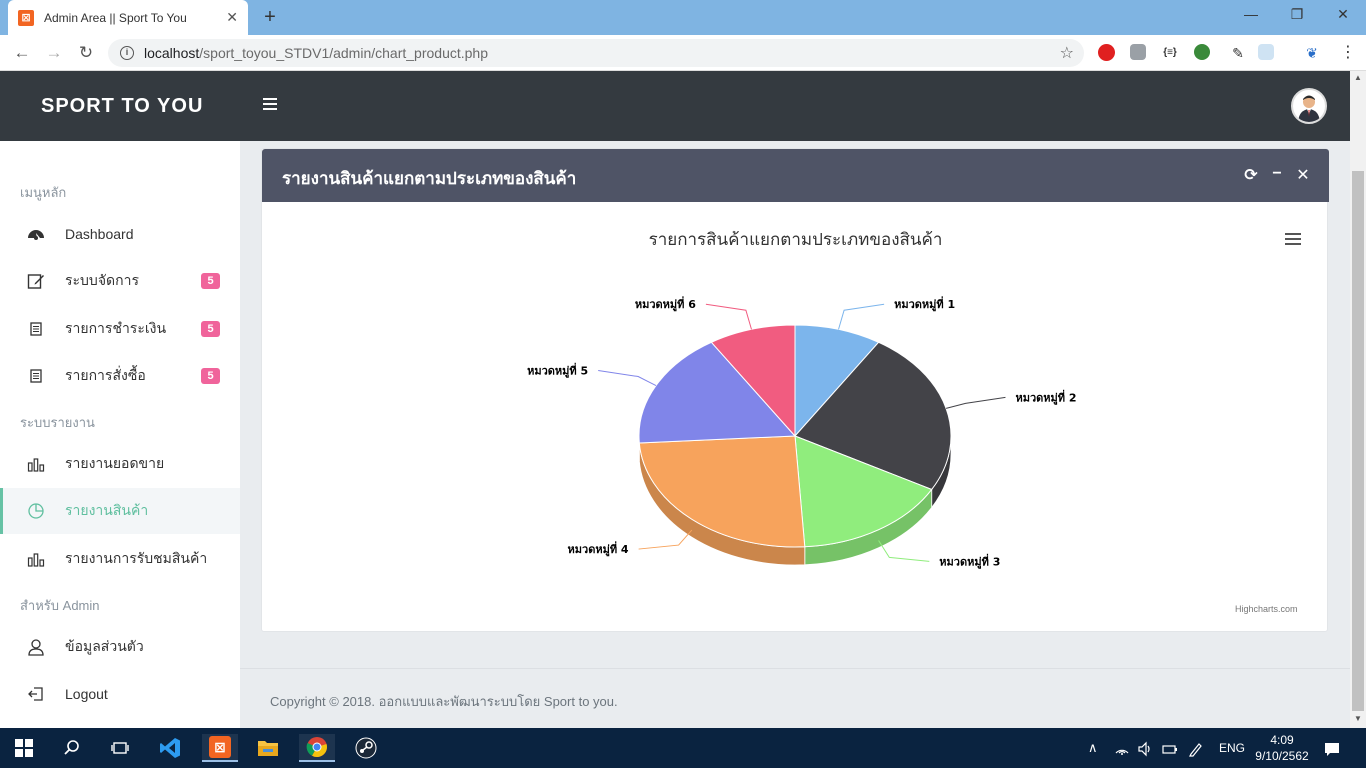 This screenshot has height=768, width=1366. What do you see at coordinates (232, 17) in the screenshot?
I see `close-tab-icon: ✕` at bounding box center [232, 17].